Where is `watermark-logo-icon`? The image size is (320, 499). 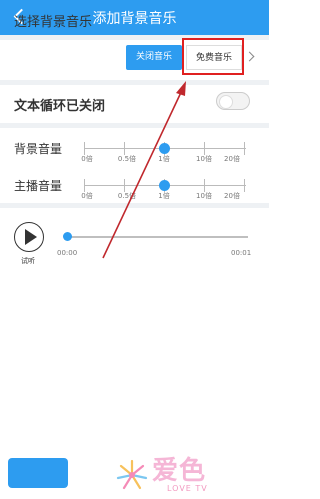 watermark-logo-icon is located at coordinates (132, 474).